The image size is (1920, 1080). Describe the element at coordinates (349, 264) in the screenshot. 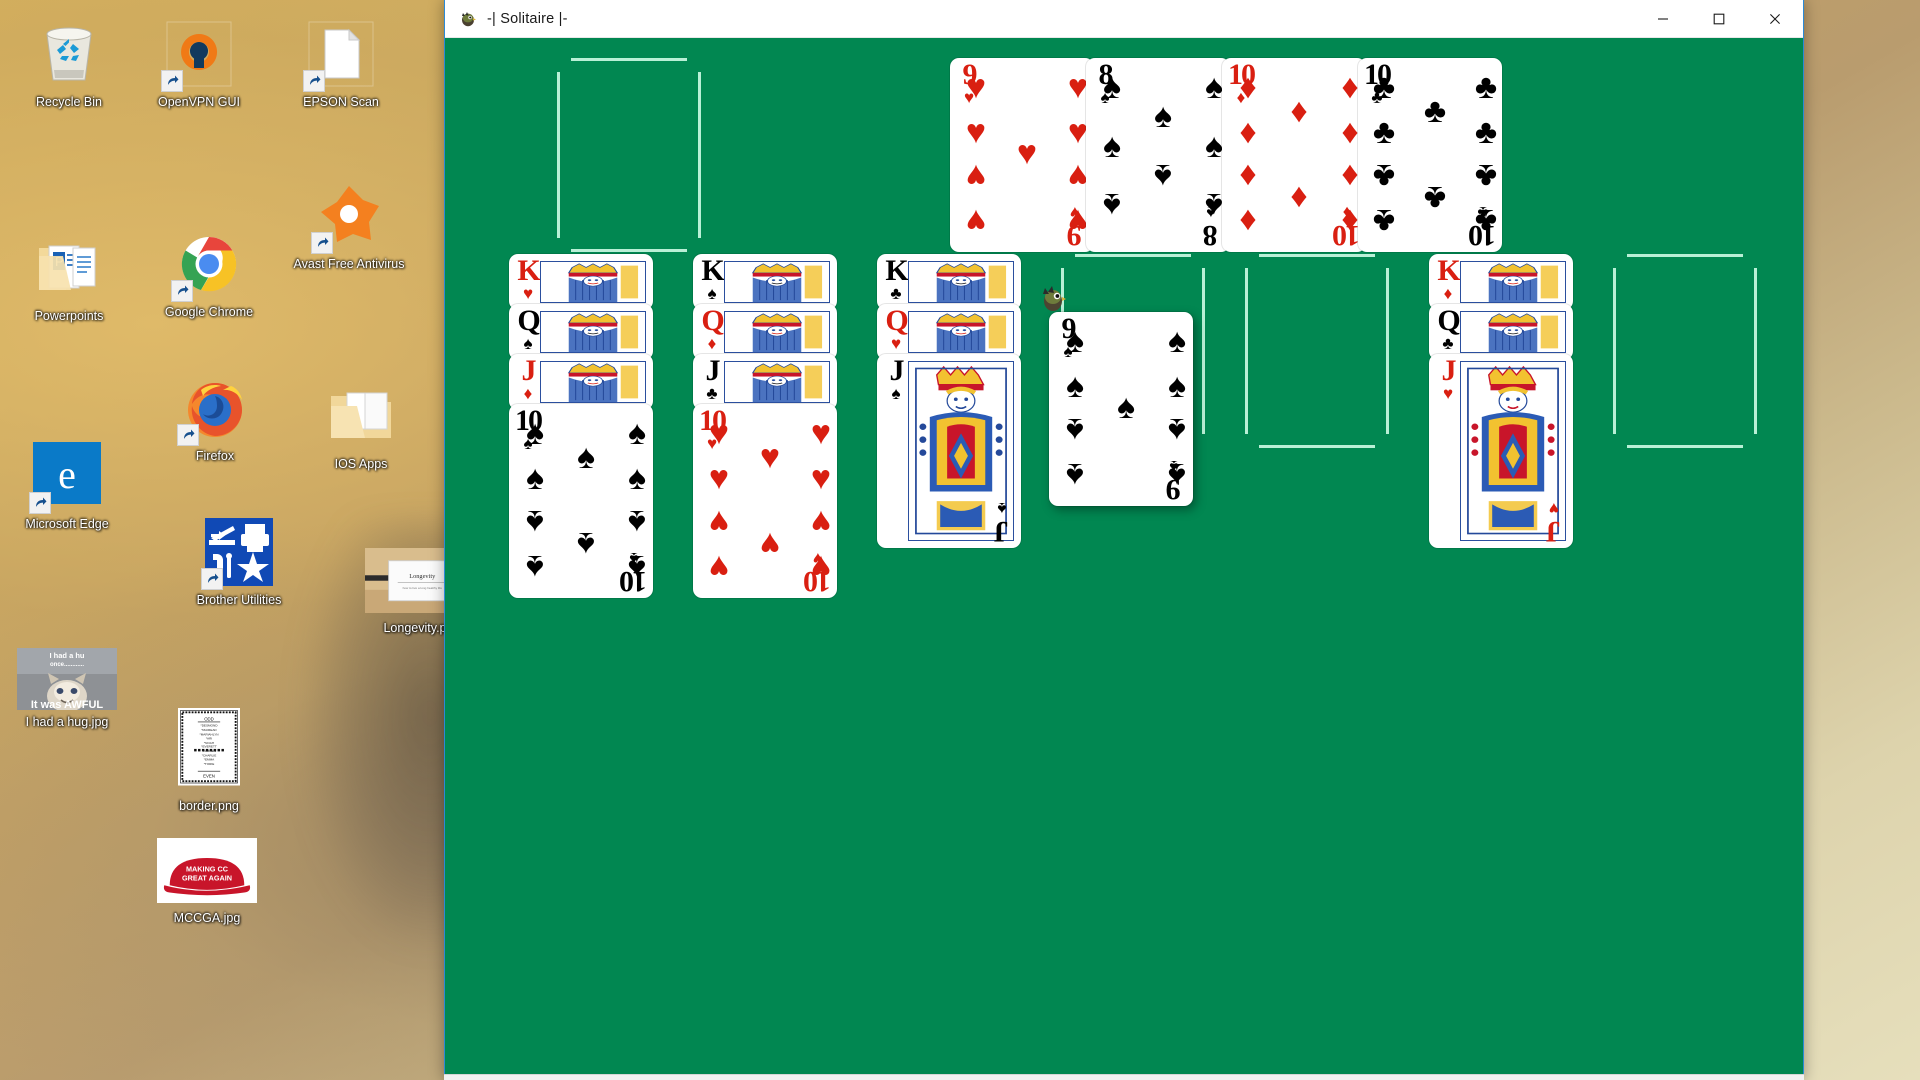

I see `desktop-icon-label: Avast Free Antivirus` at that location.